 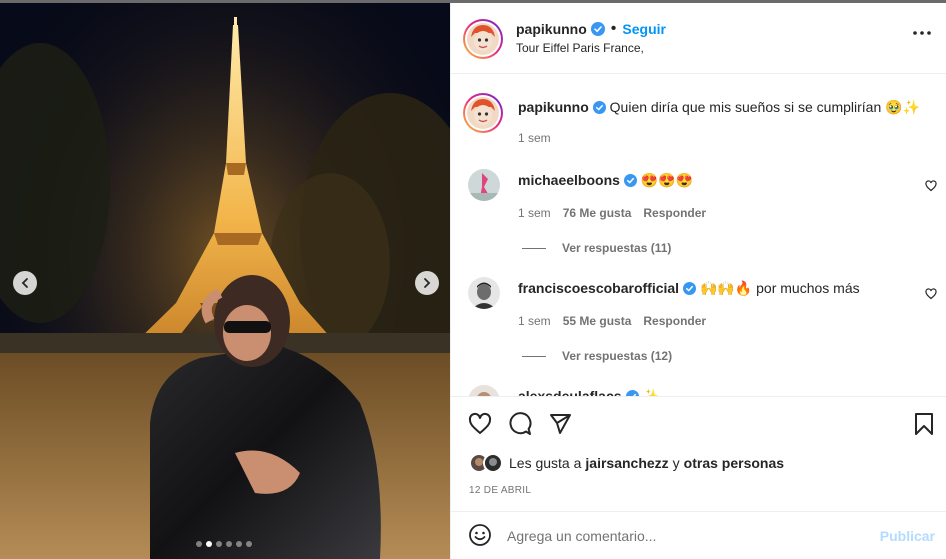 I want to click on likes-prefix: Les gusta a, so click(x=545, y=463).